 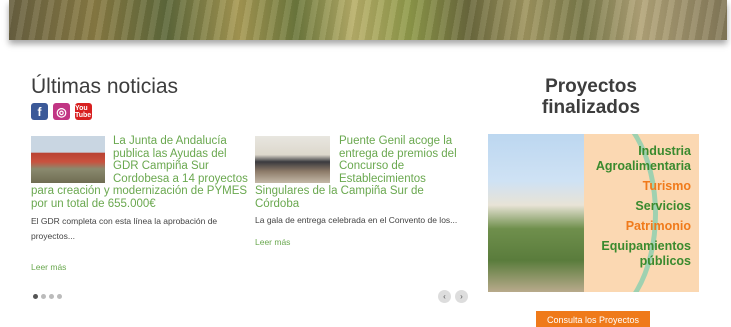 I want to click on social-links: f ◎ You Tube, so click(x=61, y=111).